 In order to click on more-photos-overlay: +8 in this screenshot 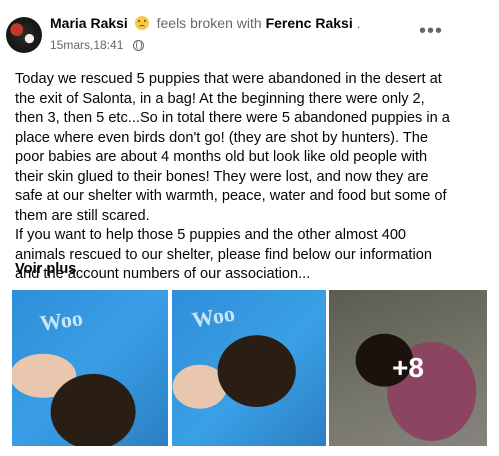, I will do `click(408, 368)`.